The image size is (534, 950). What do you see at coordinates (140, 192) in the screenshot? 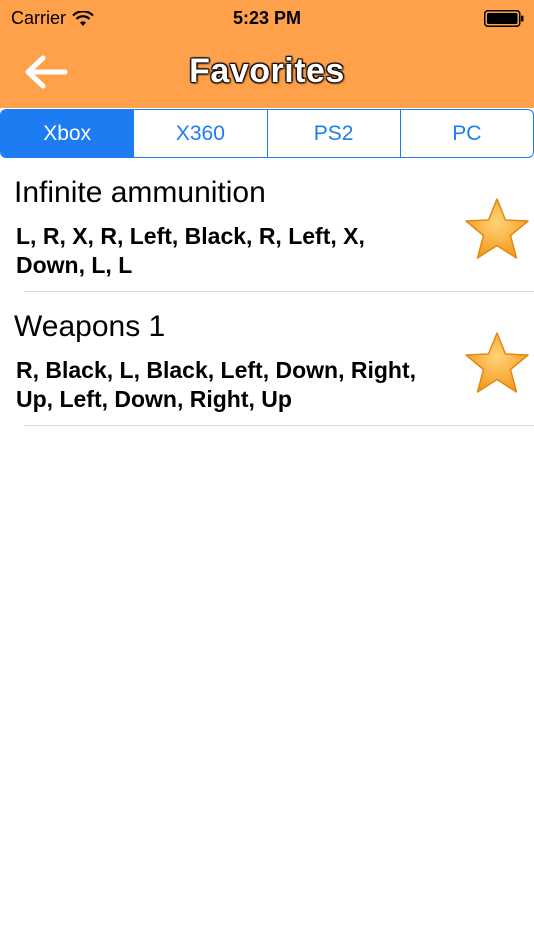
I see `cheat-title: Infinite ammunition` at bounding box center [140, 192].